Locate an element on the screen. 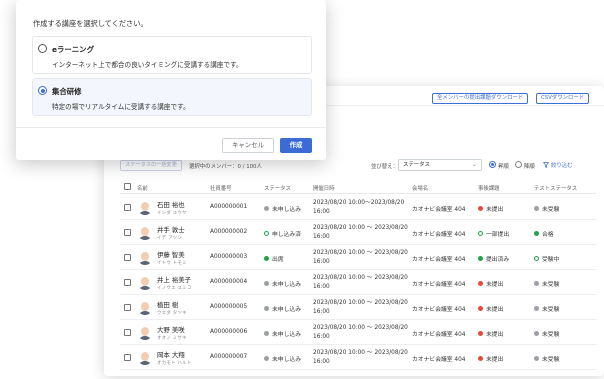  column-header-test-status: テストステータス is located at coordinates (556, 189).